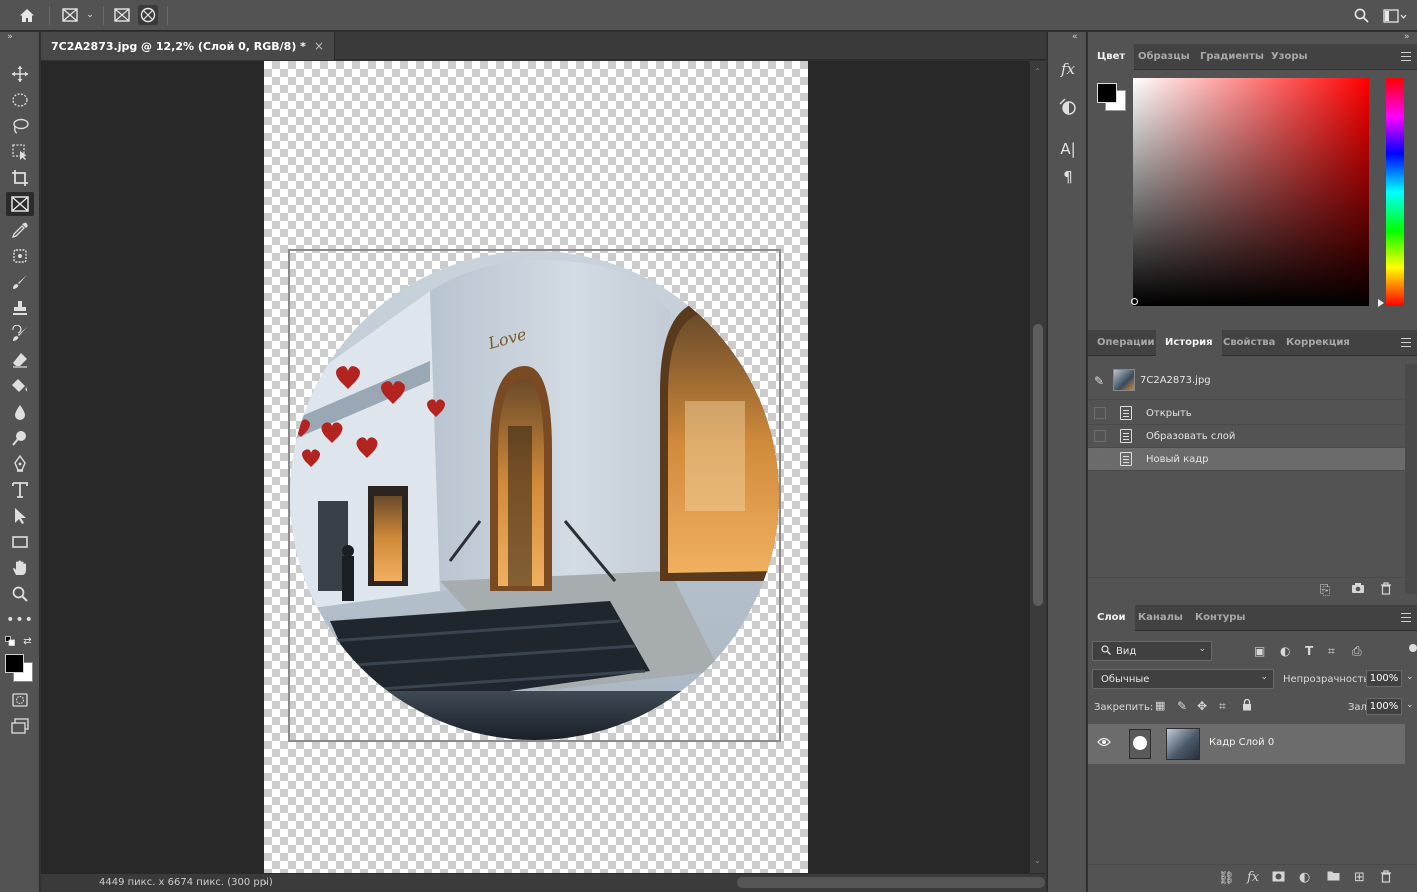 The width and height of the screenshot is (1417, 892). I want to click on filter-toggle-icon, so click(1413, 648).